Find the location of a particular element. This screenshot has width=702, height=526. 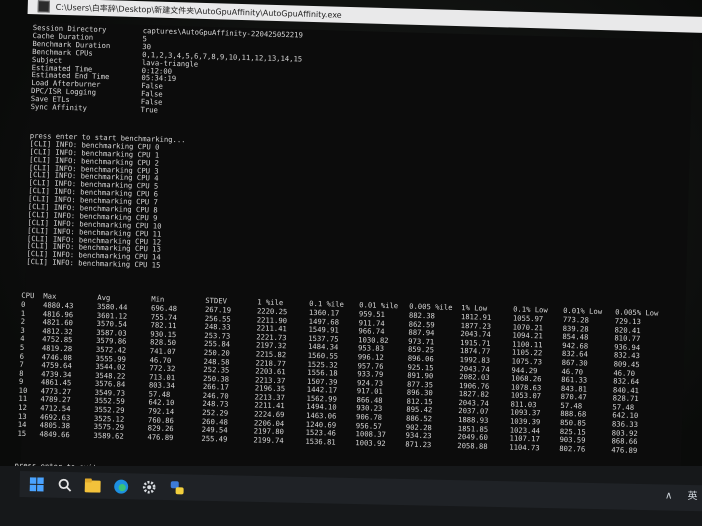

table-cell: 2199.74 is located at coordinates (268, 440).